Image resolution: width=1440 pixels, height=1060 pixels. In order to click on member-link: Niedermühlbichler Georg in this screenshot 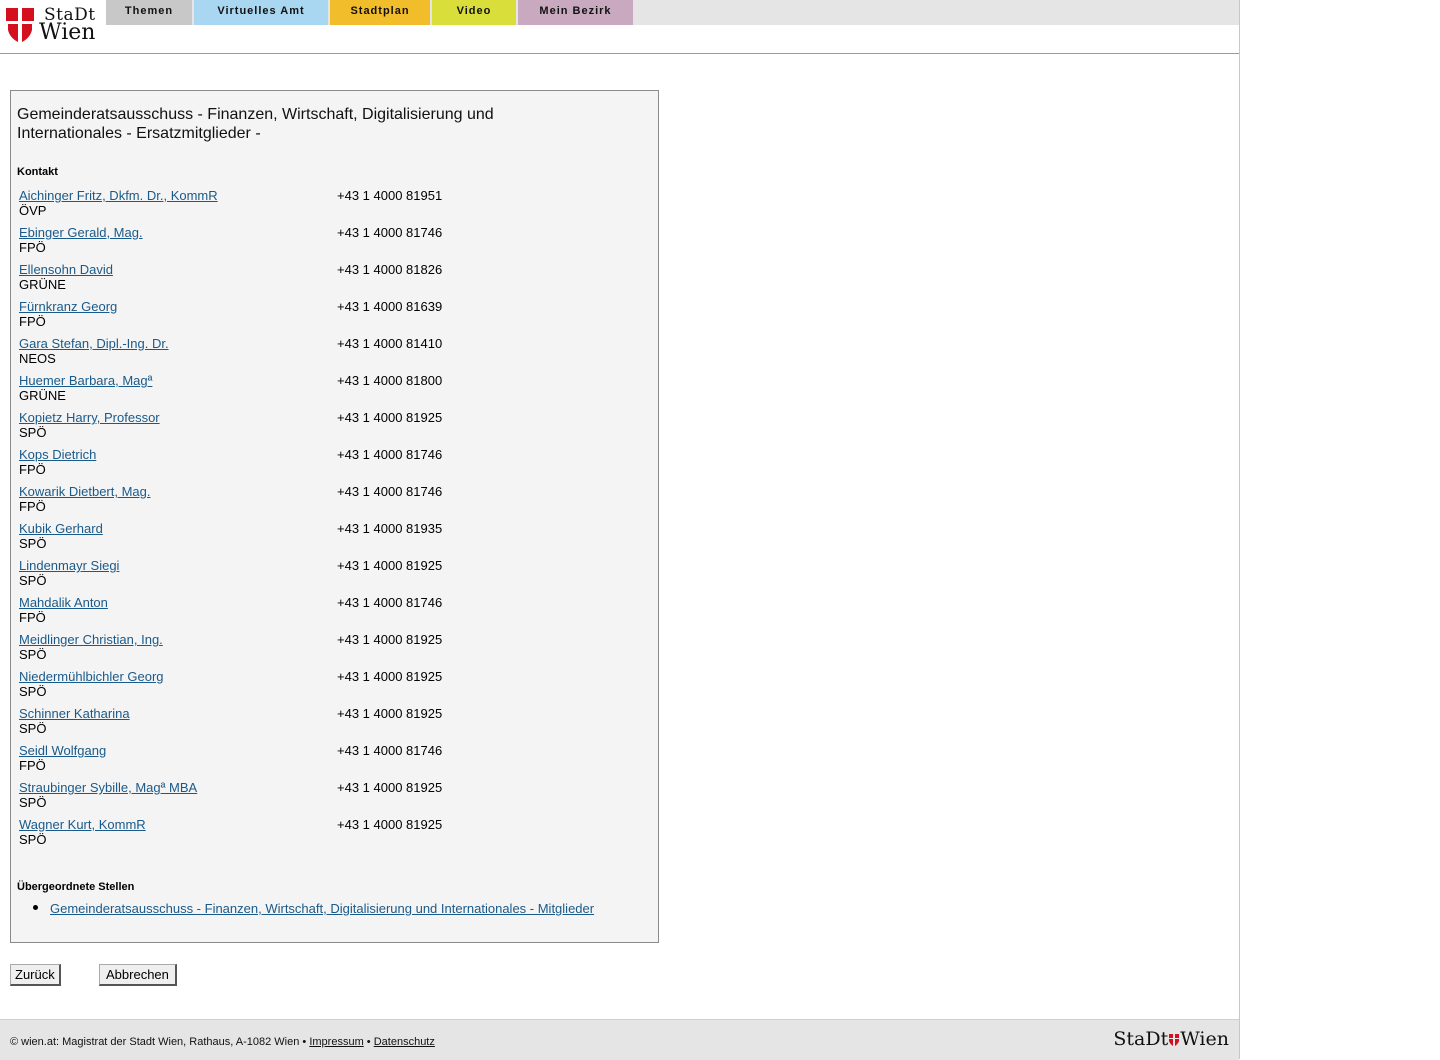, I will do `click(91, 676)`.